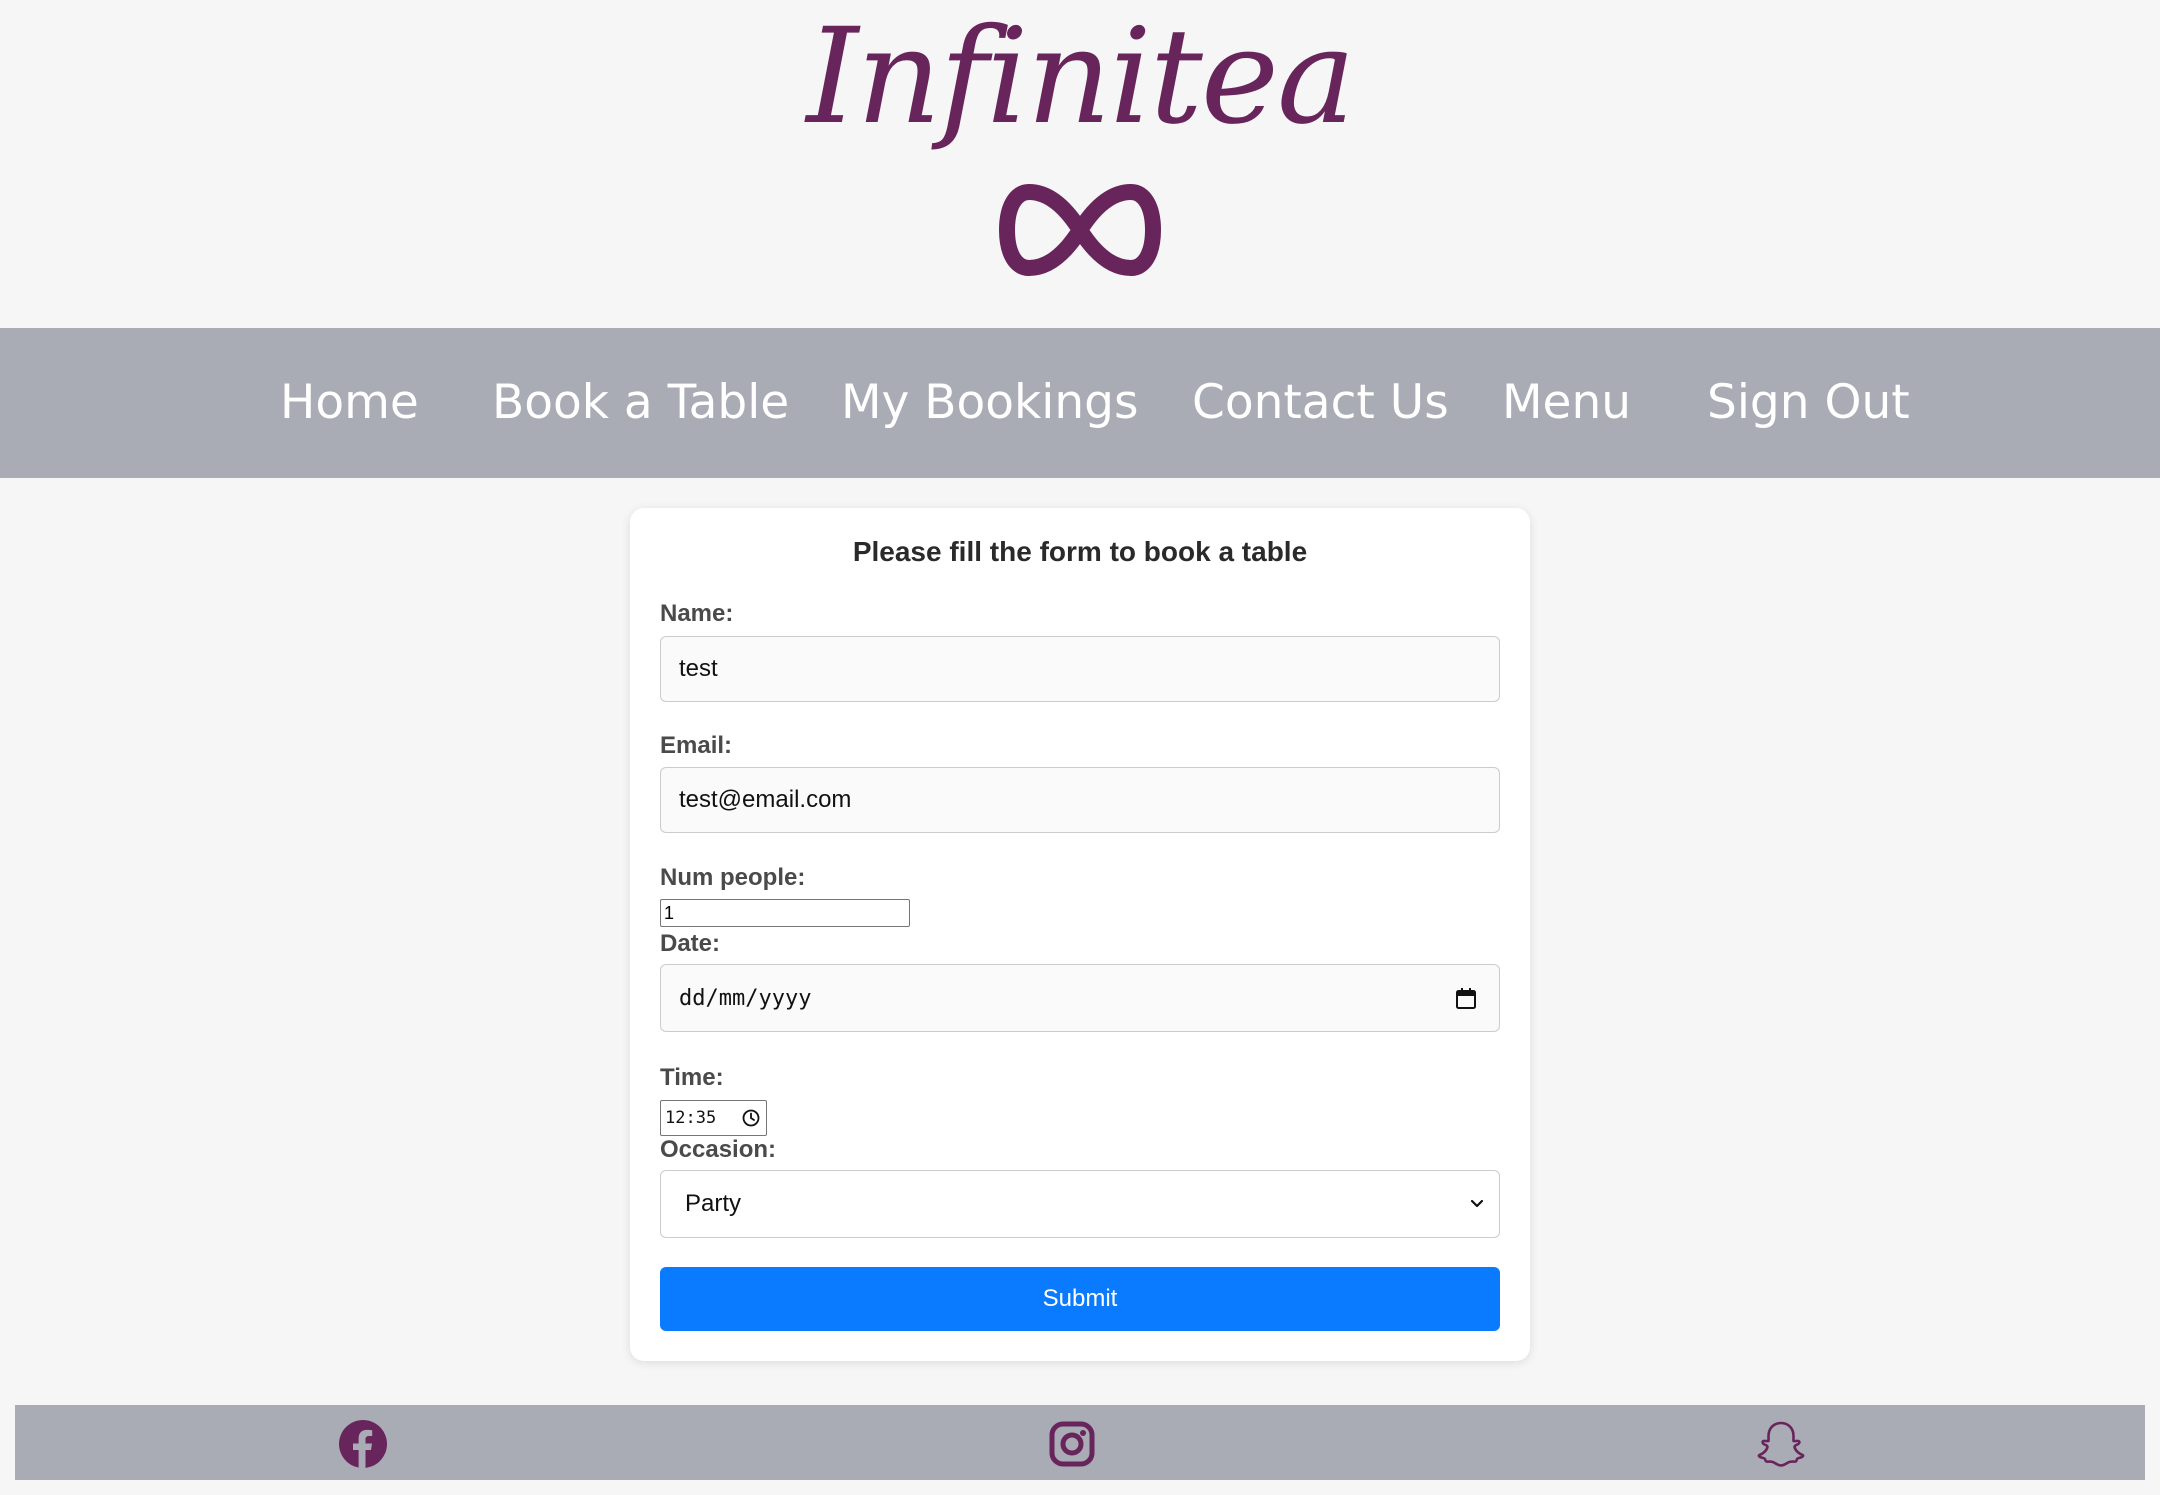 This screenshot has height=1495, width=2160. Describe the element at coordinates (349, 403) in the screenshot. I see `nav-home: Home` at that location.